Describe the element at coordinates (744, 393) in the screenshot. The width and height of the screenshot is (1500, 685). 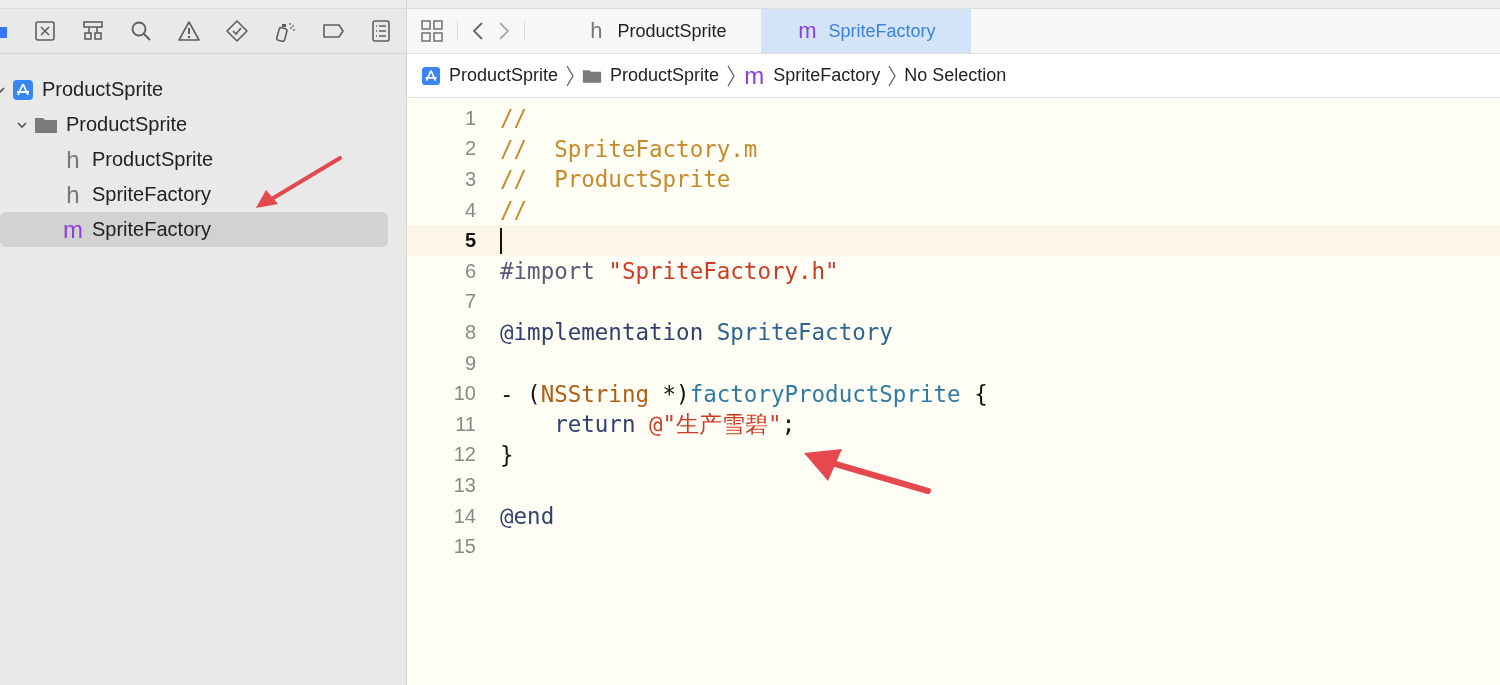
I see `code-line: - (NSString *)factoryProductSprite {` at that location.